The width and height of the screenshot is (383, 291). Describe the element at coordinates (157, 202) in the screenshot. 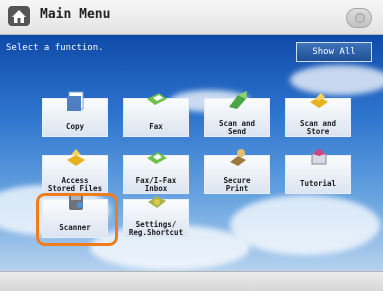

I see `settings-icon` at that location.